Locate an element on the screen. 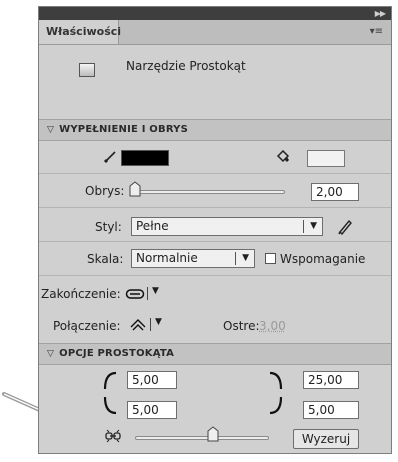 This screenshot has height=462, width=398. corner-top-right-input: 25,00 is located at coordinates (331, 380).